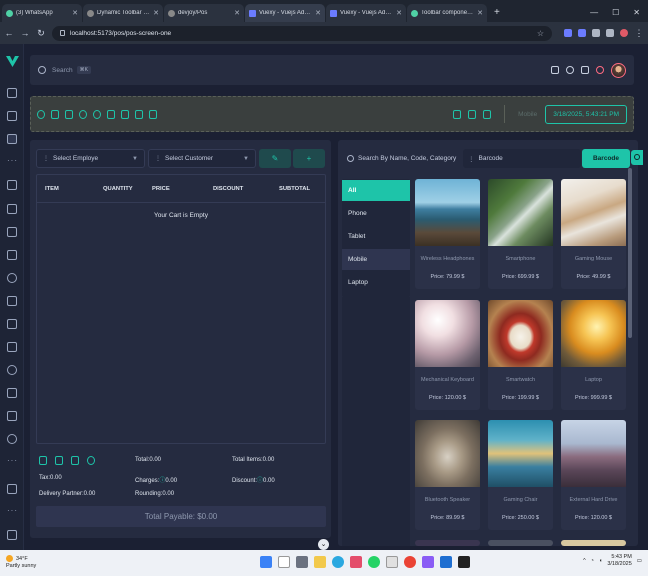 The height and width of the screenshot is (576, 648). What do you see at coordinates (376, 259) in the screenshot?
I see `category-item-mobile: Mobile` at bounding box center [376, 259].